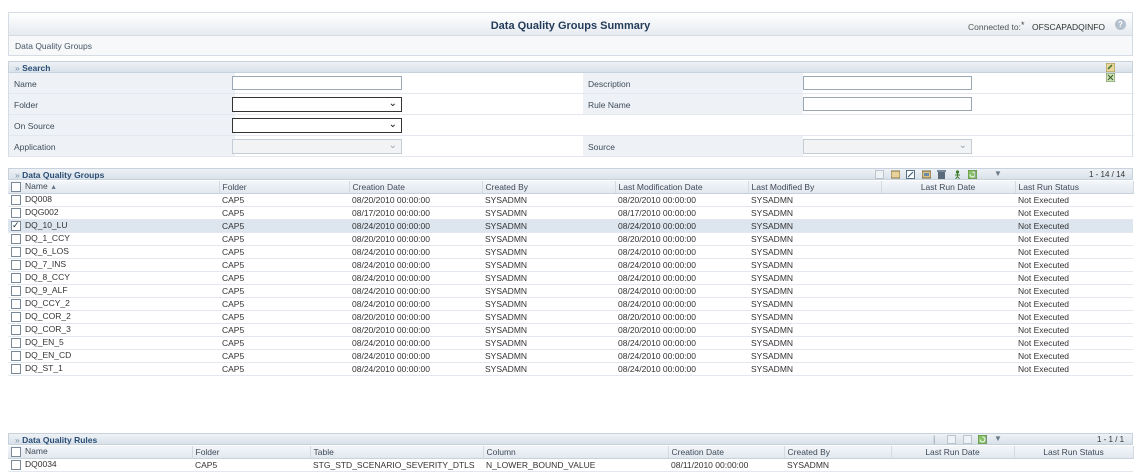 This screenshot has height=476, width=1142. What do you see at coordinates (814, 356) in the screenshot?
I see `cell-modified-by: SYSADMN` at bounding box center [814, 356].